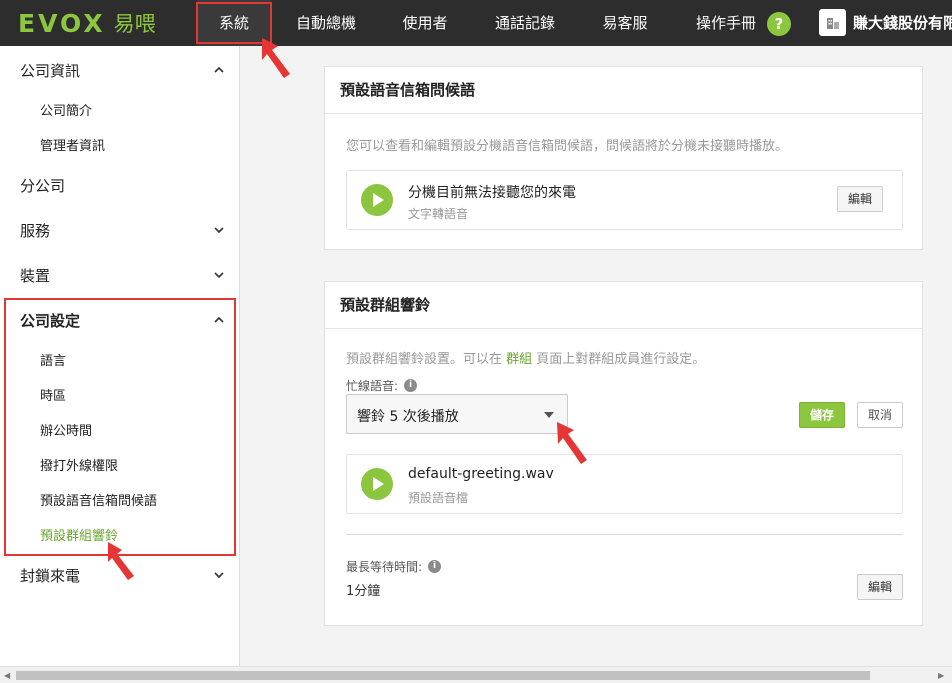 The height and width of the screenshot is (683, 952). I want to click on sidebar-company-info: 公司資訊, so click(50, 70).